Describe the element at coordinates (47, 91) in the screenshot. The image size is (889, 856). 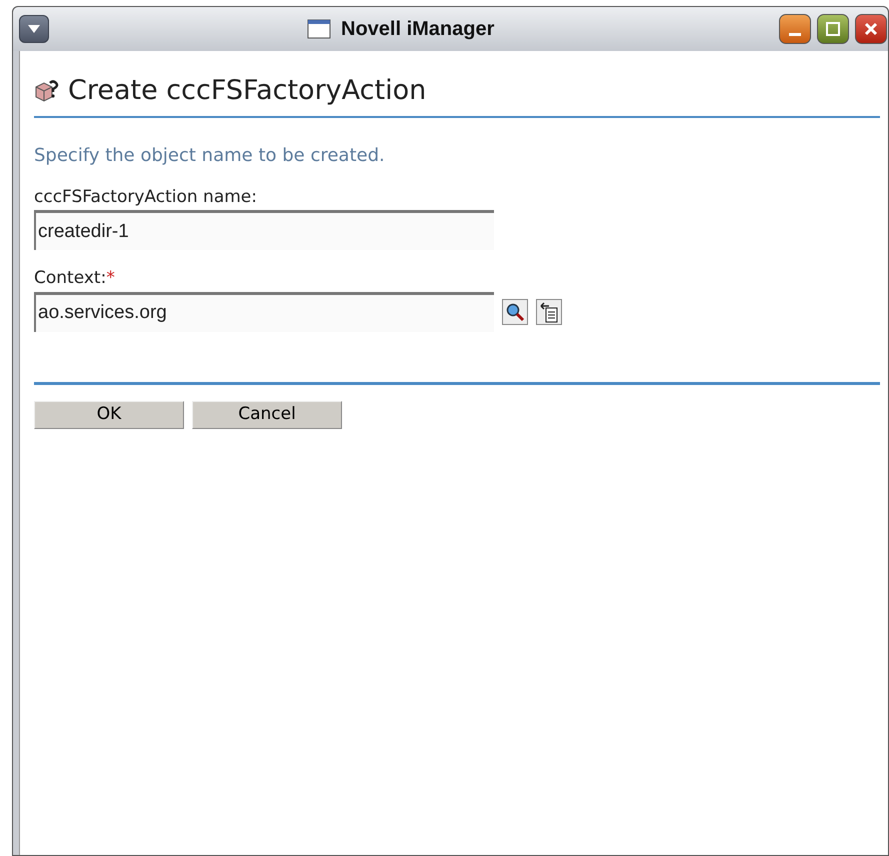
I see `object-icon` at that location.